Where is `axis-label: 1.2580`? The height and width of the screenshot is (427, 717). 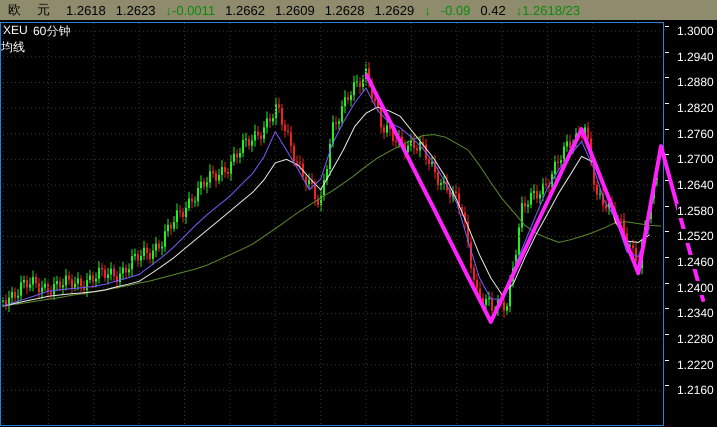
axis-label: 1.2580 is located at coordinates (695, 211).